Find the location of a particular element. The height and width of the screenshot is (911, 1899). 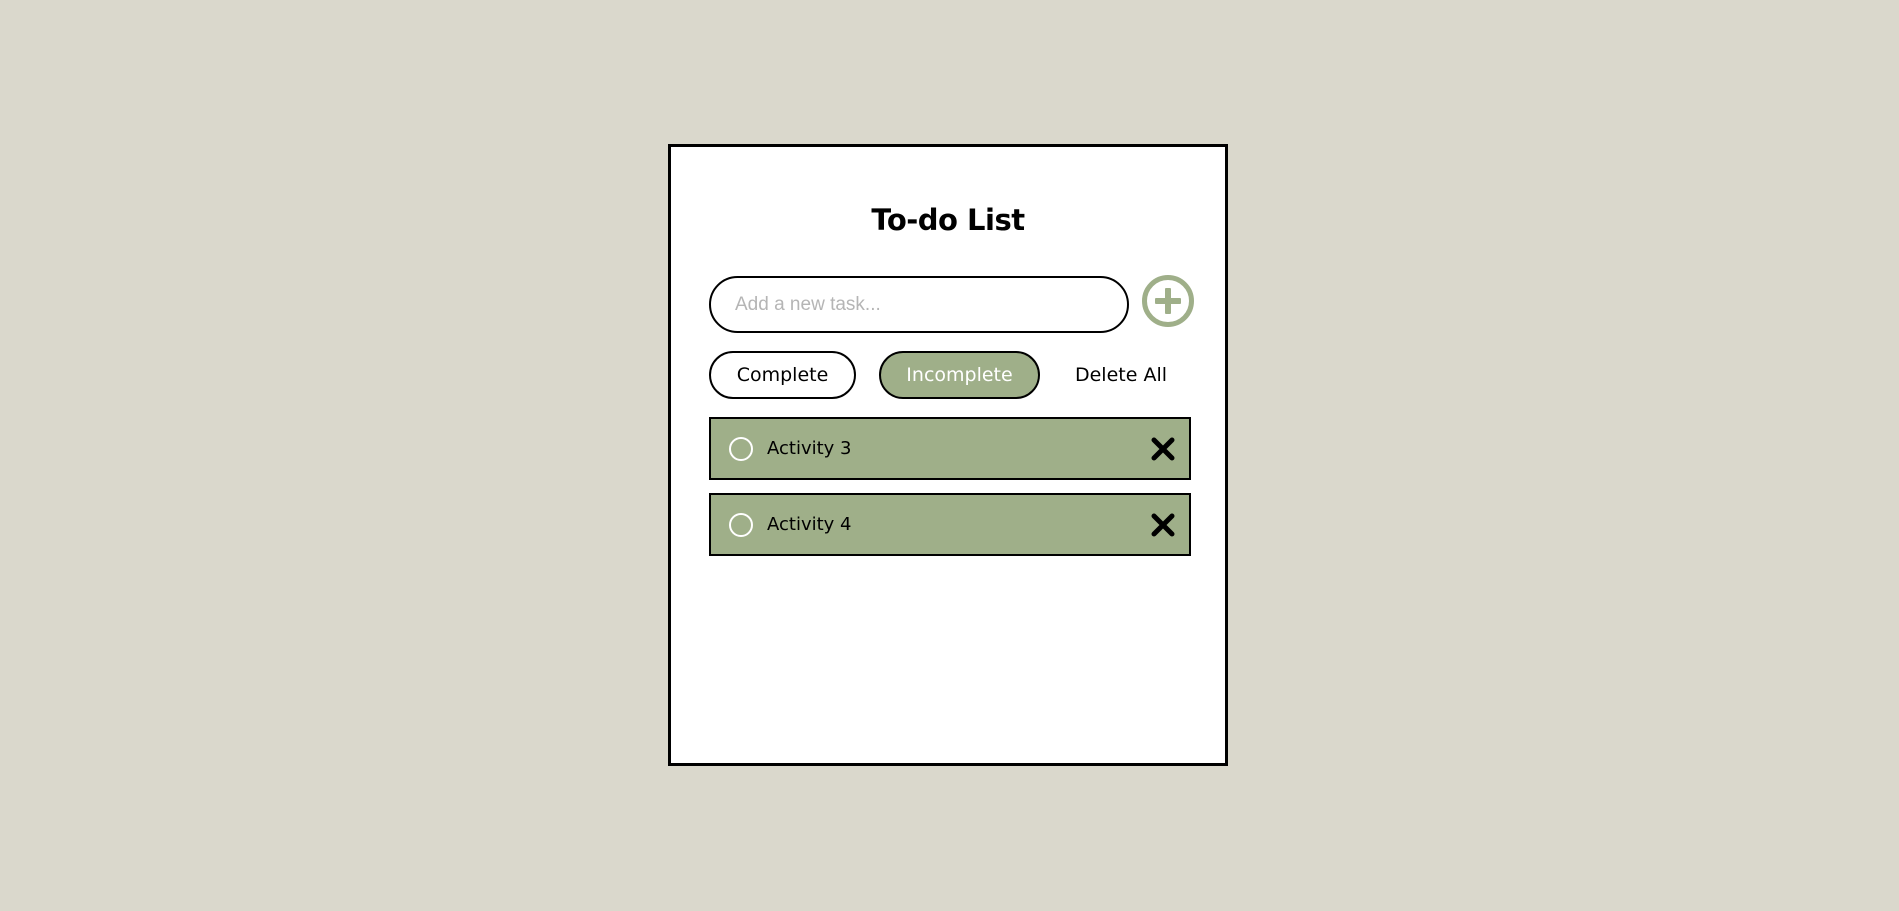

plus-circle-icon is located at coordinates (1168, 301).